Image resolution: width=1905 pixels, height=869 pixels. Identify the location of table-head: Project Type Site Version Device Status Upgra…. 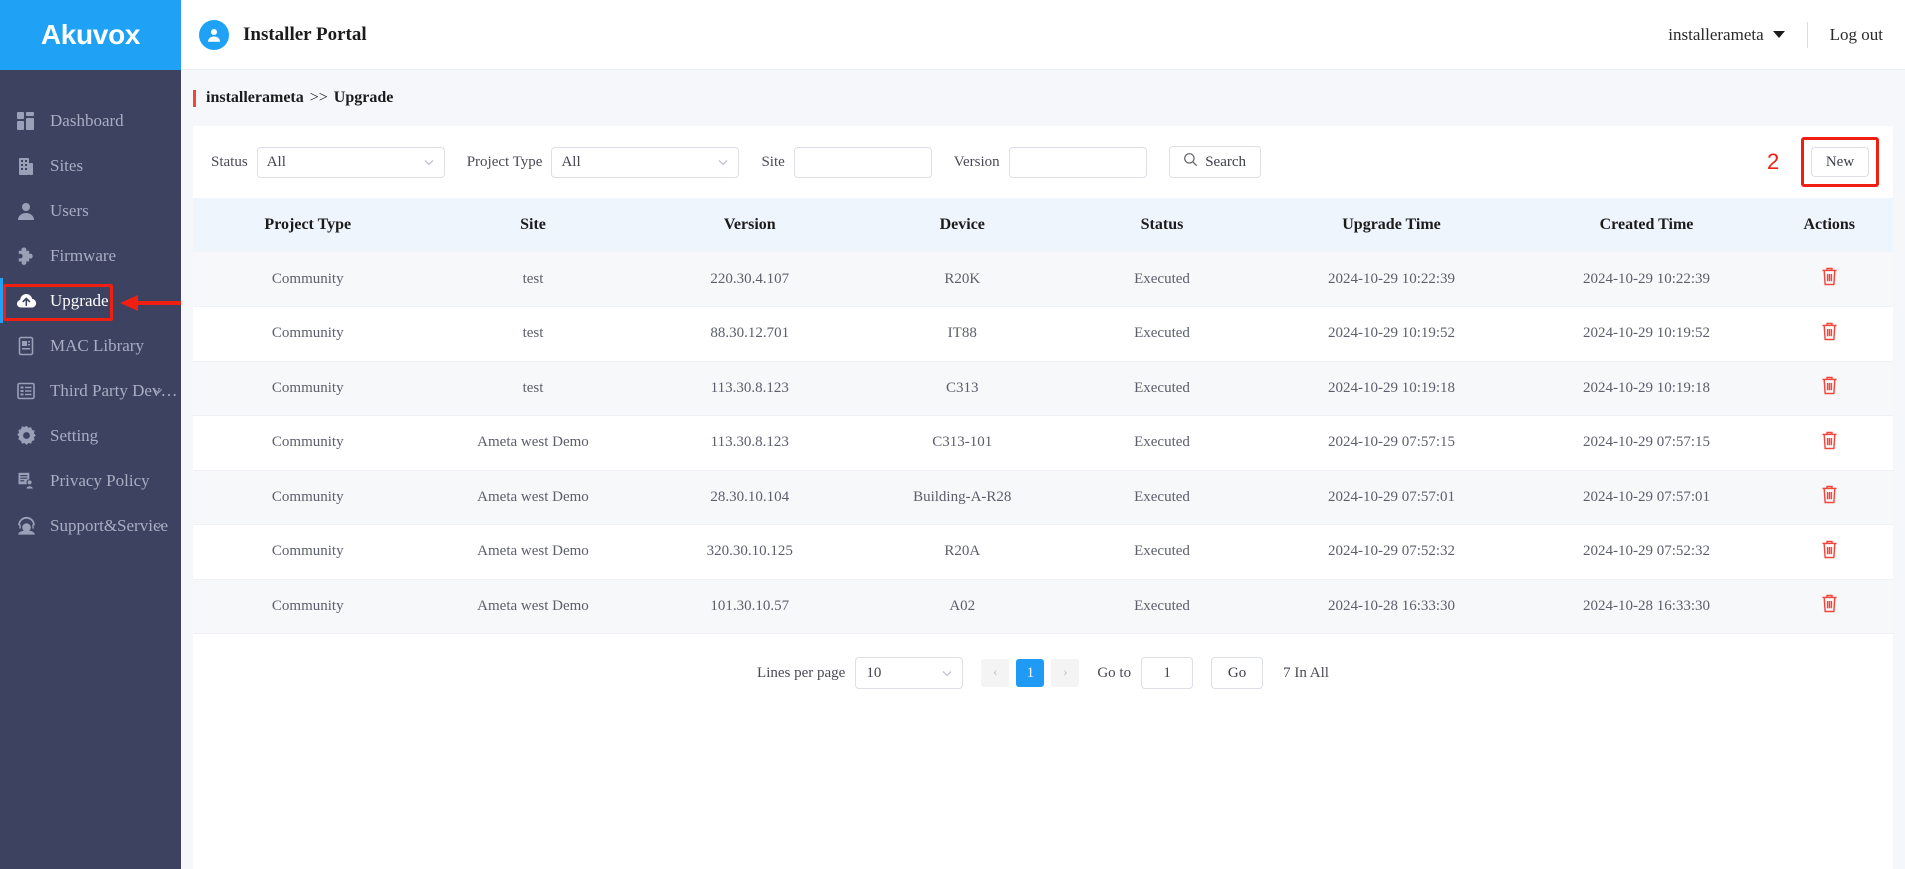
(1043, 225).